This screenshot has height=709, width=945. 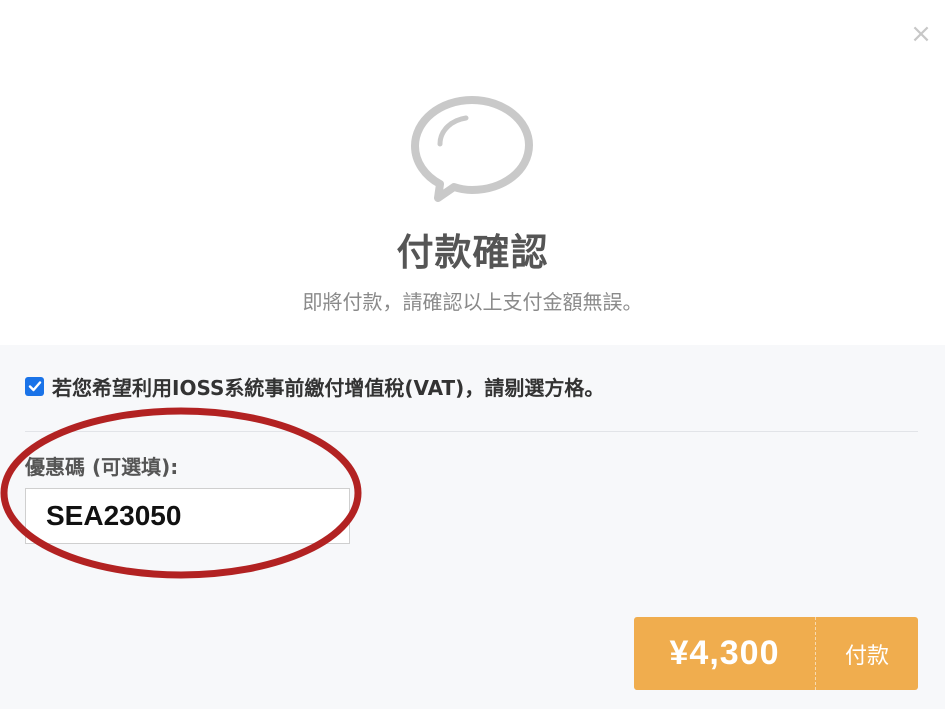 What do you see at coordinates (472, 302) in the screenshot?
I see `dialog-subtitle: 即將付款，請確認以上支付金額無誤。` at bounding box center [472, 302].